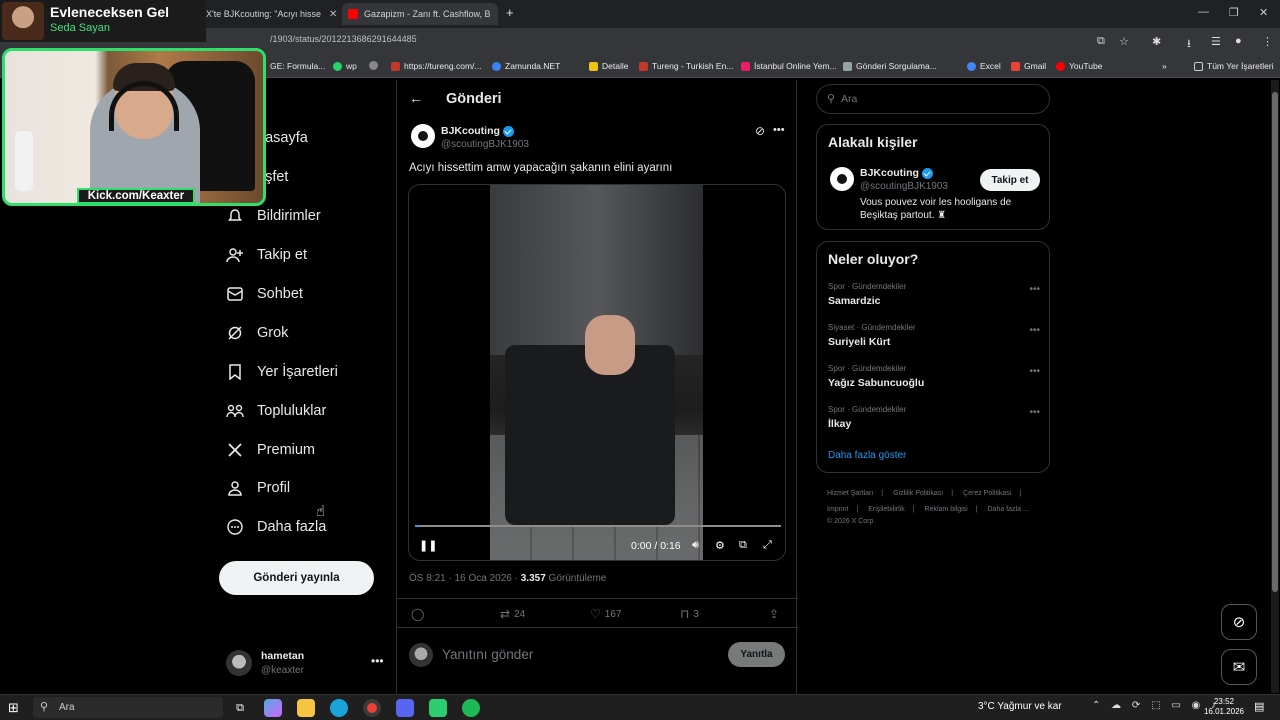  I want to click on share-action: ⇪, so click(776, 614).